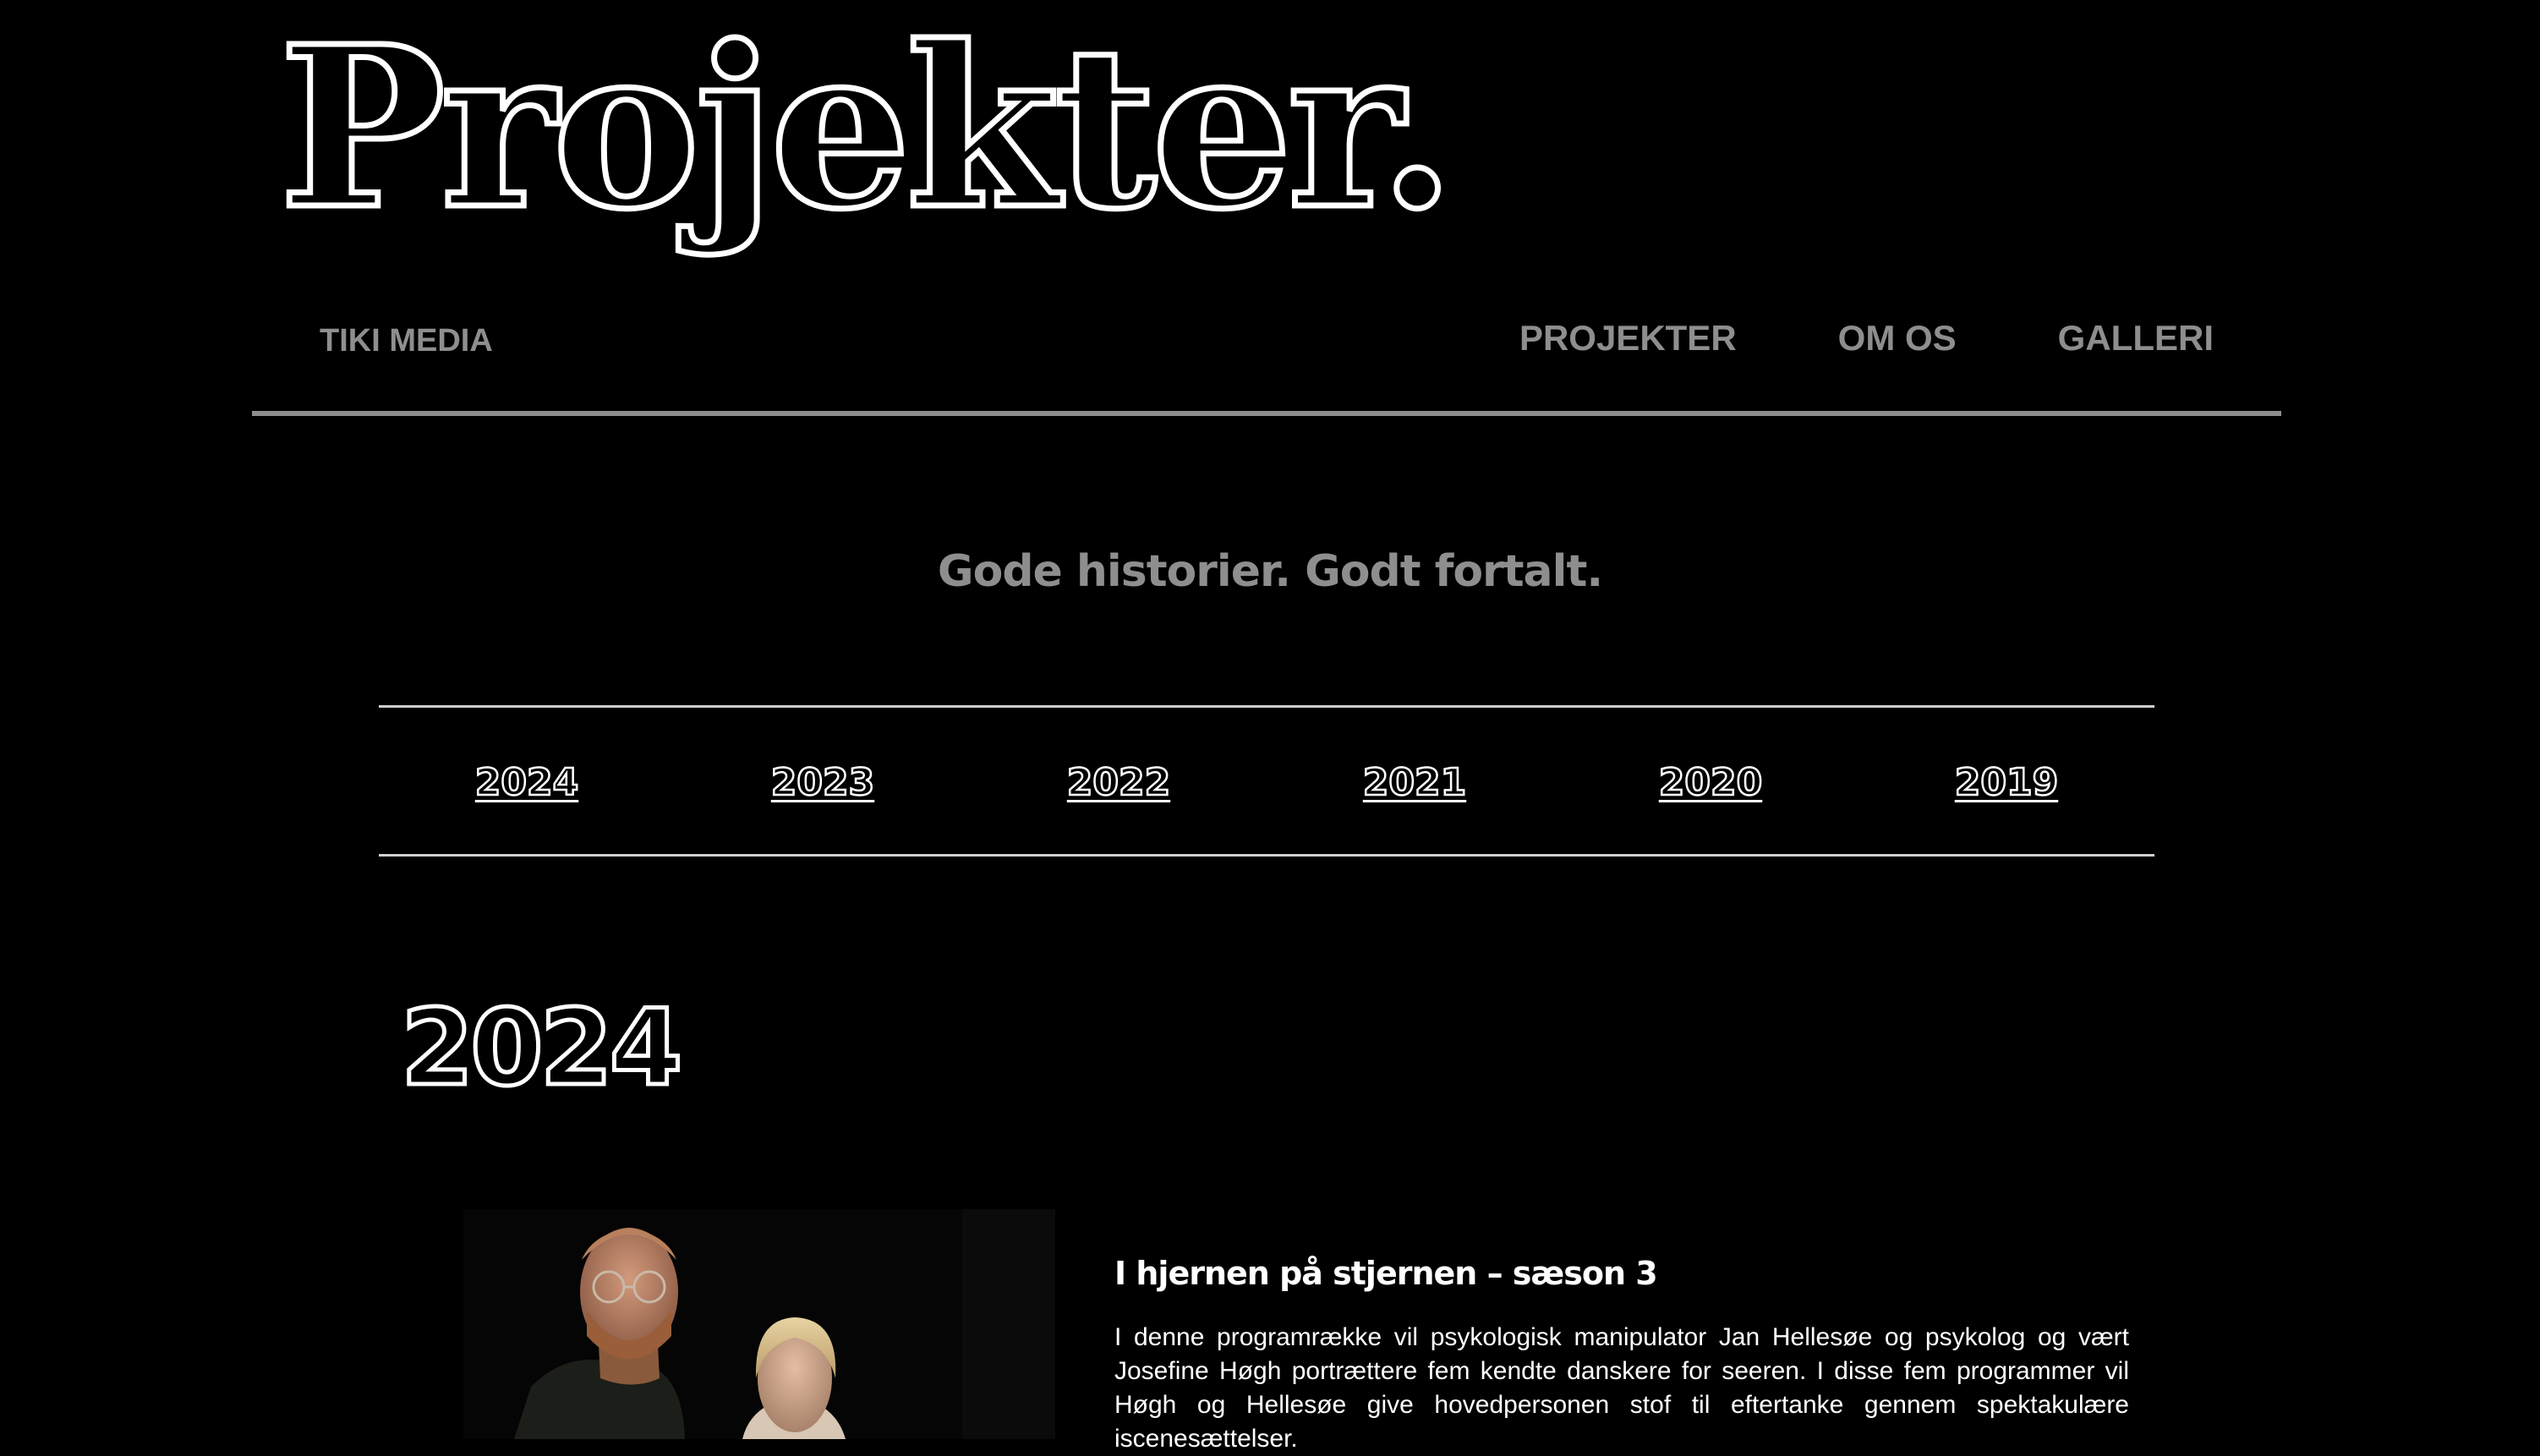  I want to click on year-link-2021: 2021, so click(1415, 782).